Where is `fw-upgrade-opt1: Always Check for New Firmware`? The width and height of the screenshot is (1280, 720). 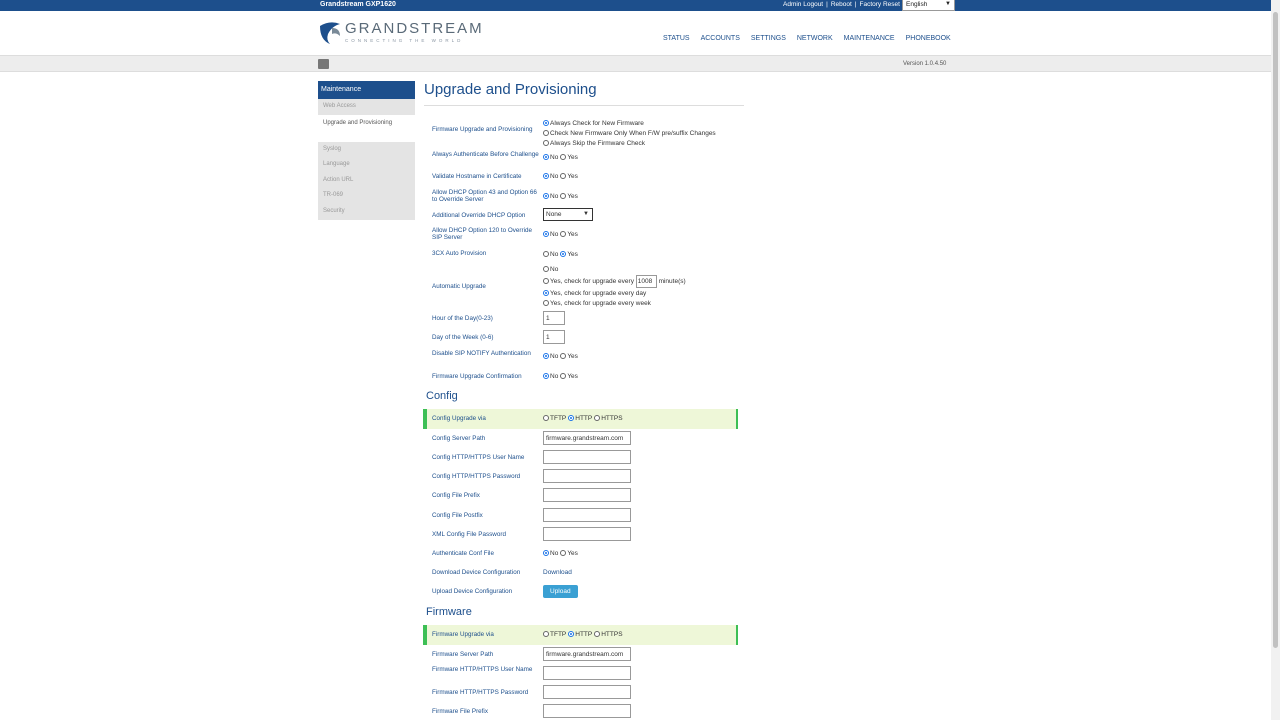
fw-upgrade-opt1: Always Check for New Firmware is located at coordinates (593, 123).